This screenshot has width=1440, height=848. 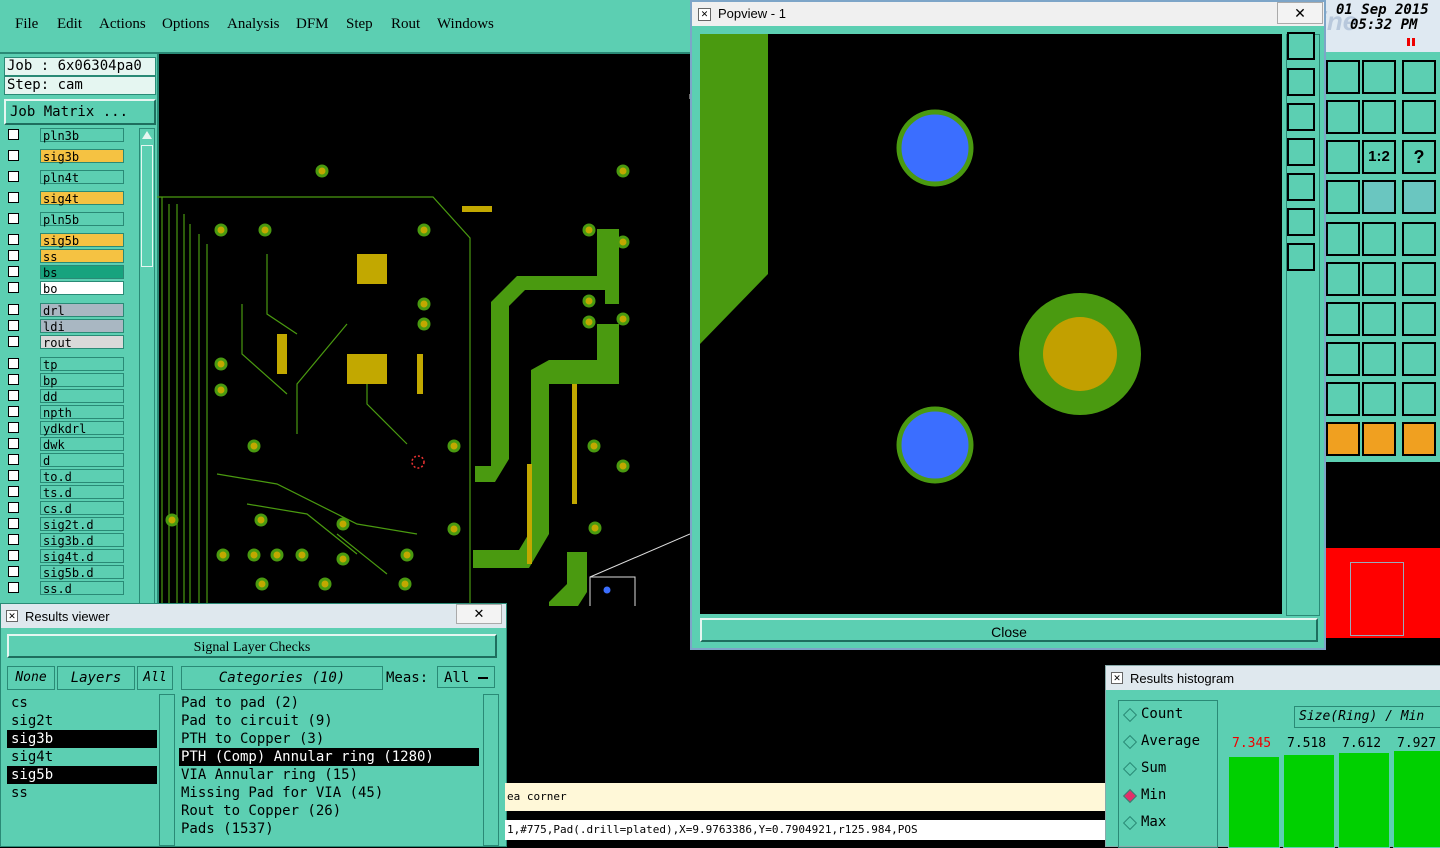 I want to click on menu-windows: Windows, so click(x=465, y=24).